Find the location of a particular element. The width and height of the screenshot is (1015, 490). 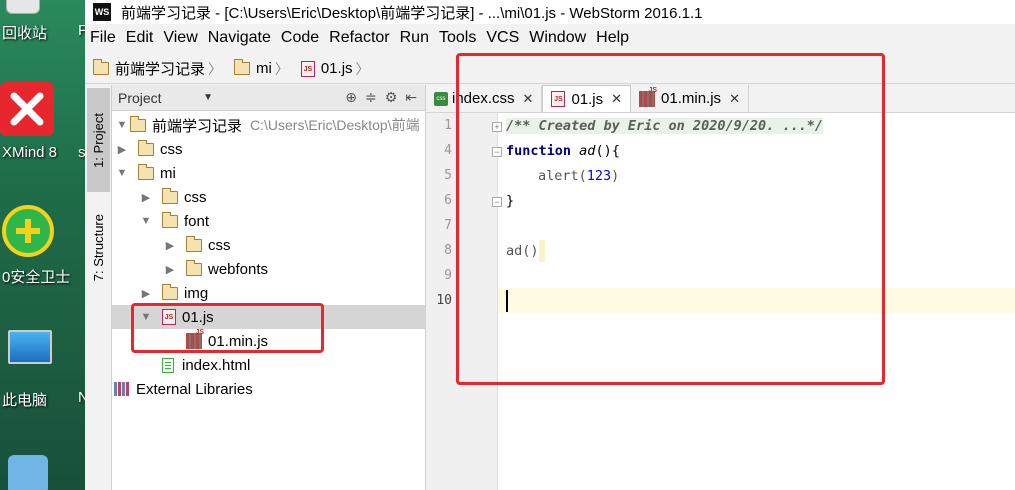

desktop-icon-recycle-bin: 回收站 F is located at coordinates (42, 25).